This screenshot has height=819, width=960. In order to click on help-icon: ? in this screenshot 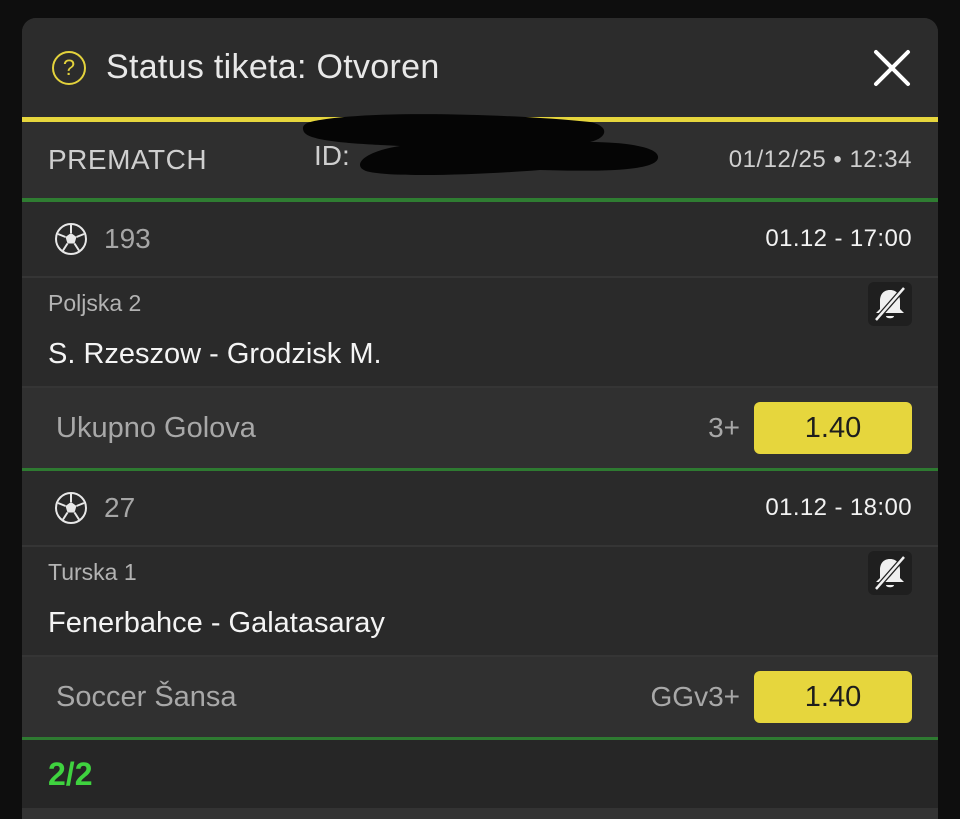, I will do `click(69, 67)`.